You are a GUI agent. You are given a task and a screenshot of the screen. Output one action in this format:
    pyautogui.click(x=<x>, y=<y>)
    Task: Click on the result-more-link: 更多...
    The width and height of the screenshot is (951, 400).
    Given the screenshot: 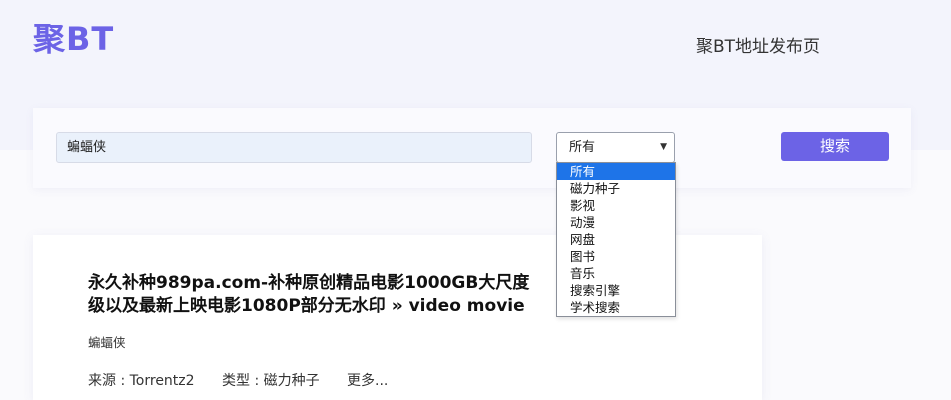 What is the action you would take?
    pyautogui.click(x=367, y=380)
    